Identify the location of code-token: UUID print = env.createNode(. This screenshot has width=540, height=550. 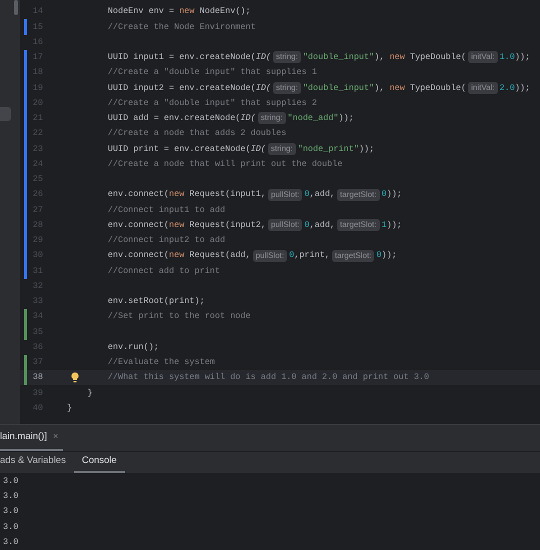
(179, 149).